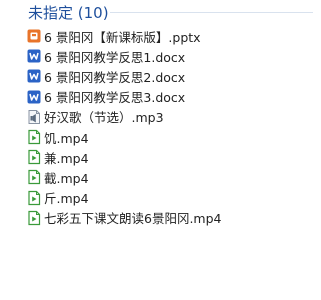 The width and height of the screenshot is (321, 300). I want to click on pptx-file-icon, so click(34, 36).